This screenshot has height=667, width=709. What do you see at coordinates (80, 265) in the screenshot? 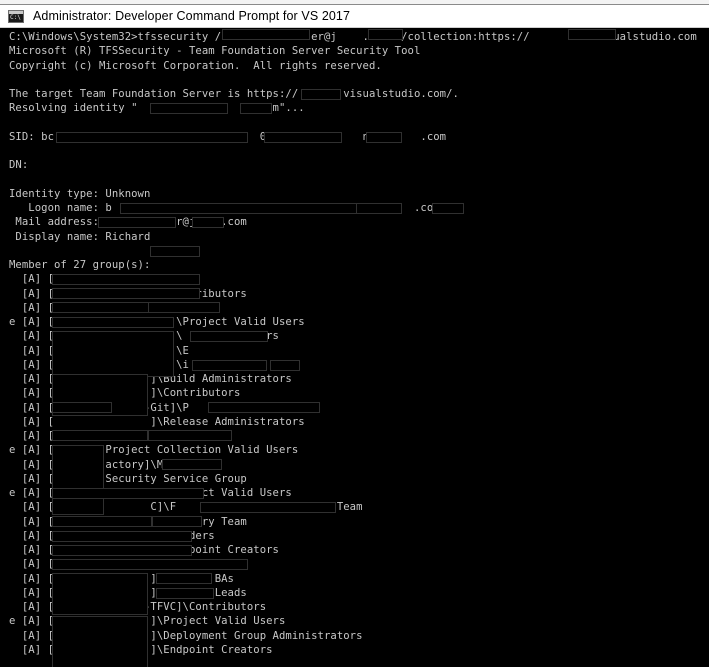
I see `console-line: Member of 27 group(s):` at bounding box center [80, 265].